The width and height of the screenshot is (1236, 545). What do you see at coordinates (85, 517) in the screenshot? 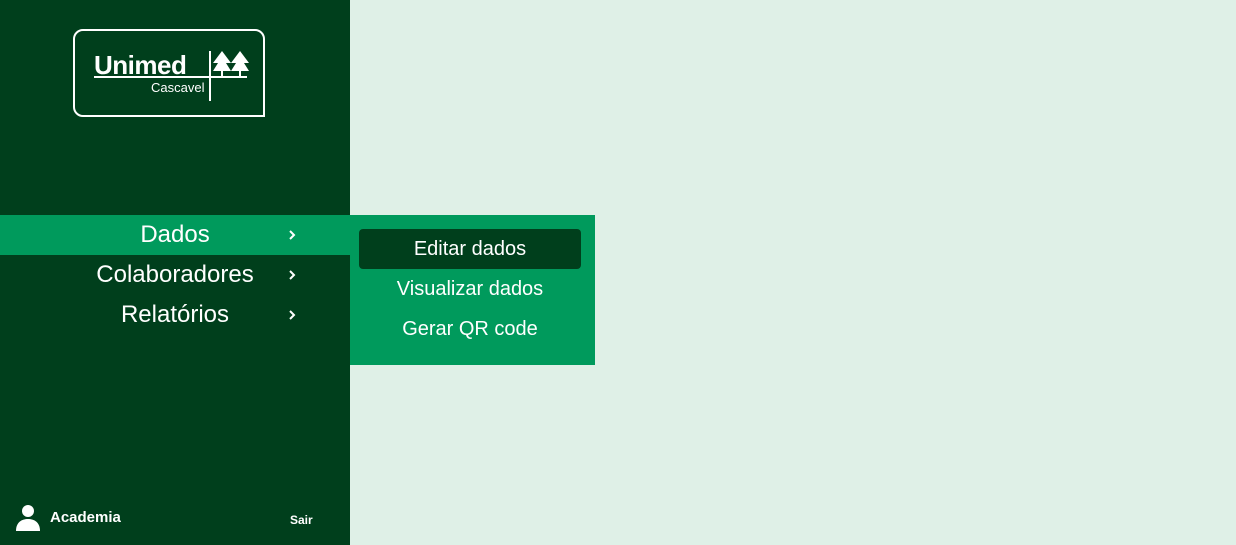
I see `user-name: Academia` at bounding box center [85, 517].